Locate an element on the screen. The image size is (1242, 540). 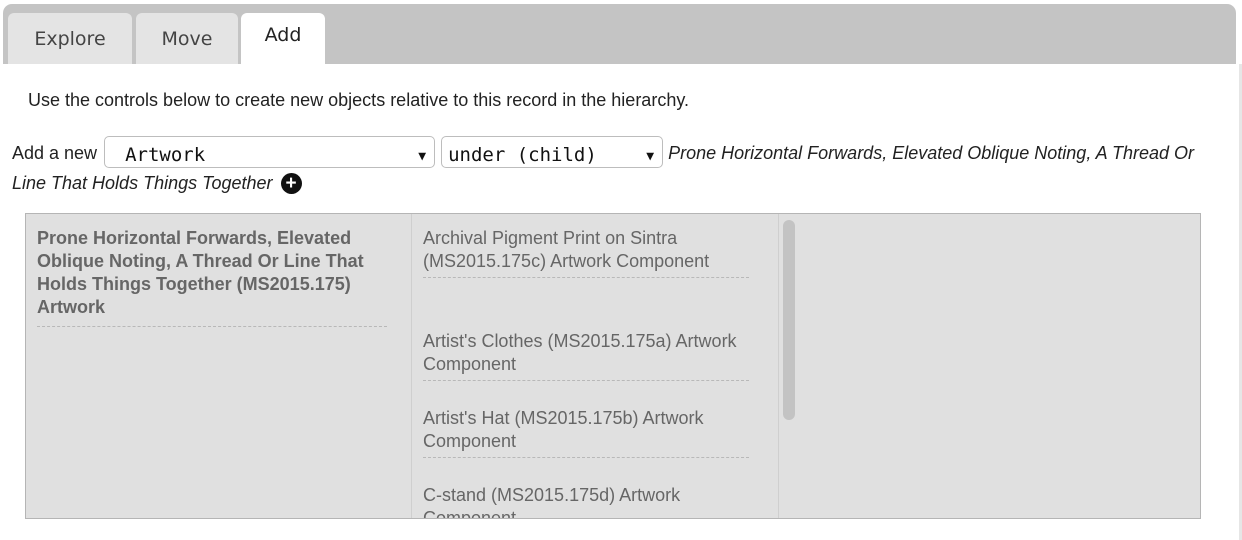
list-item: C-stand (MS2015.175d) Artwork Component is located at coordinates (586, 501).